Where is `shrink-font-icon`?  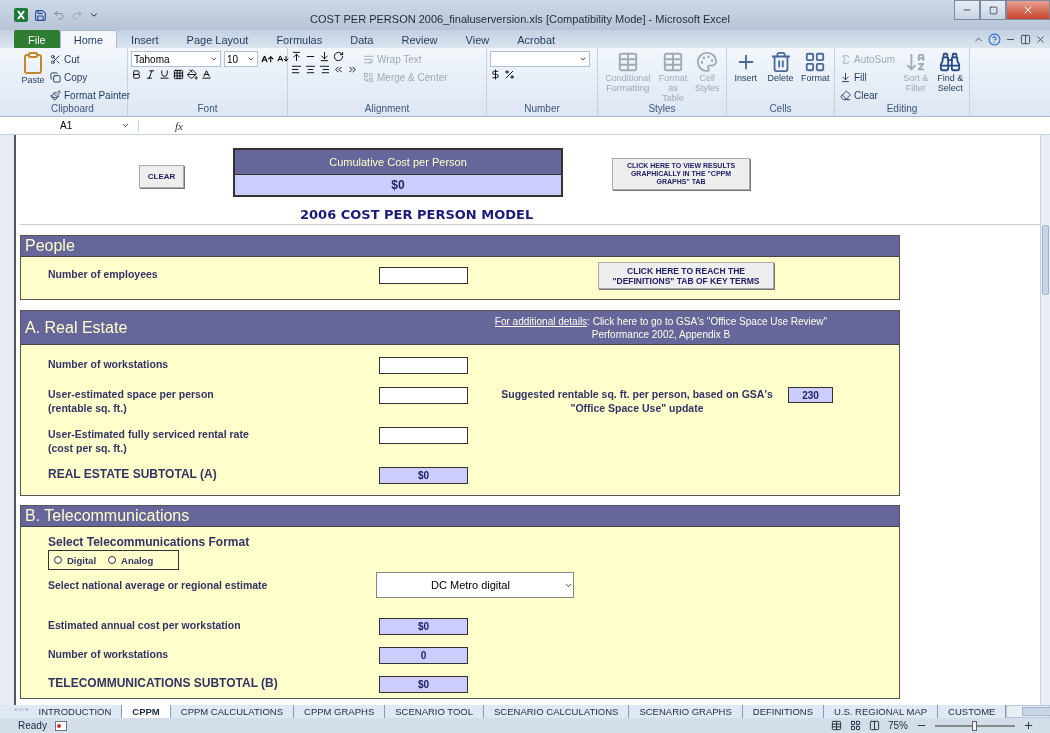 shrink-font-icon is located at coordinates (283, 59).